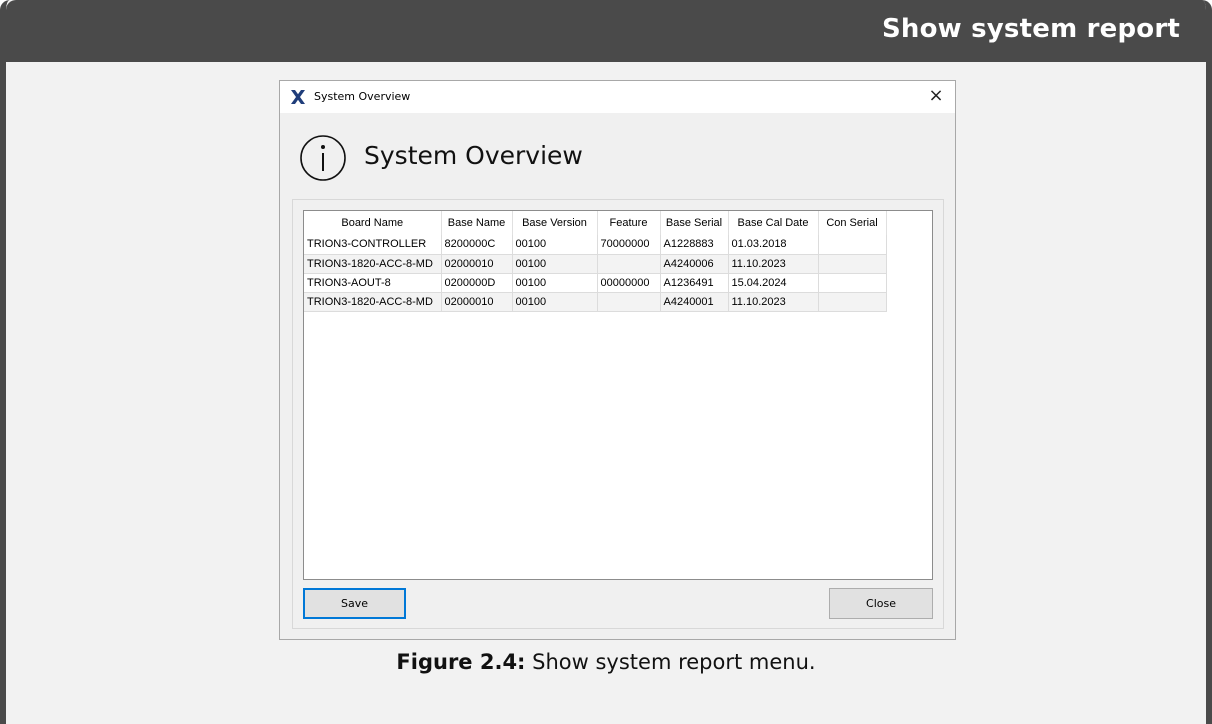 Image resolution: width=1212 pixels, height=724 pixels. What do you see at coordinates (773, 283) in the screenshot?
I see `table-cell: 15.04.2024` at bounding box center [773, 283].